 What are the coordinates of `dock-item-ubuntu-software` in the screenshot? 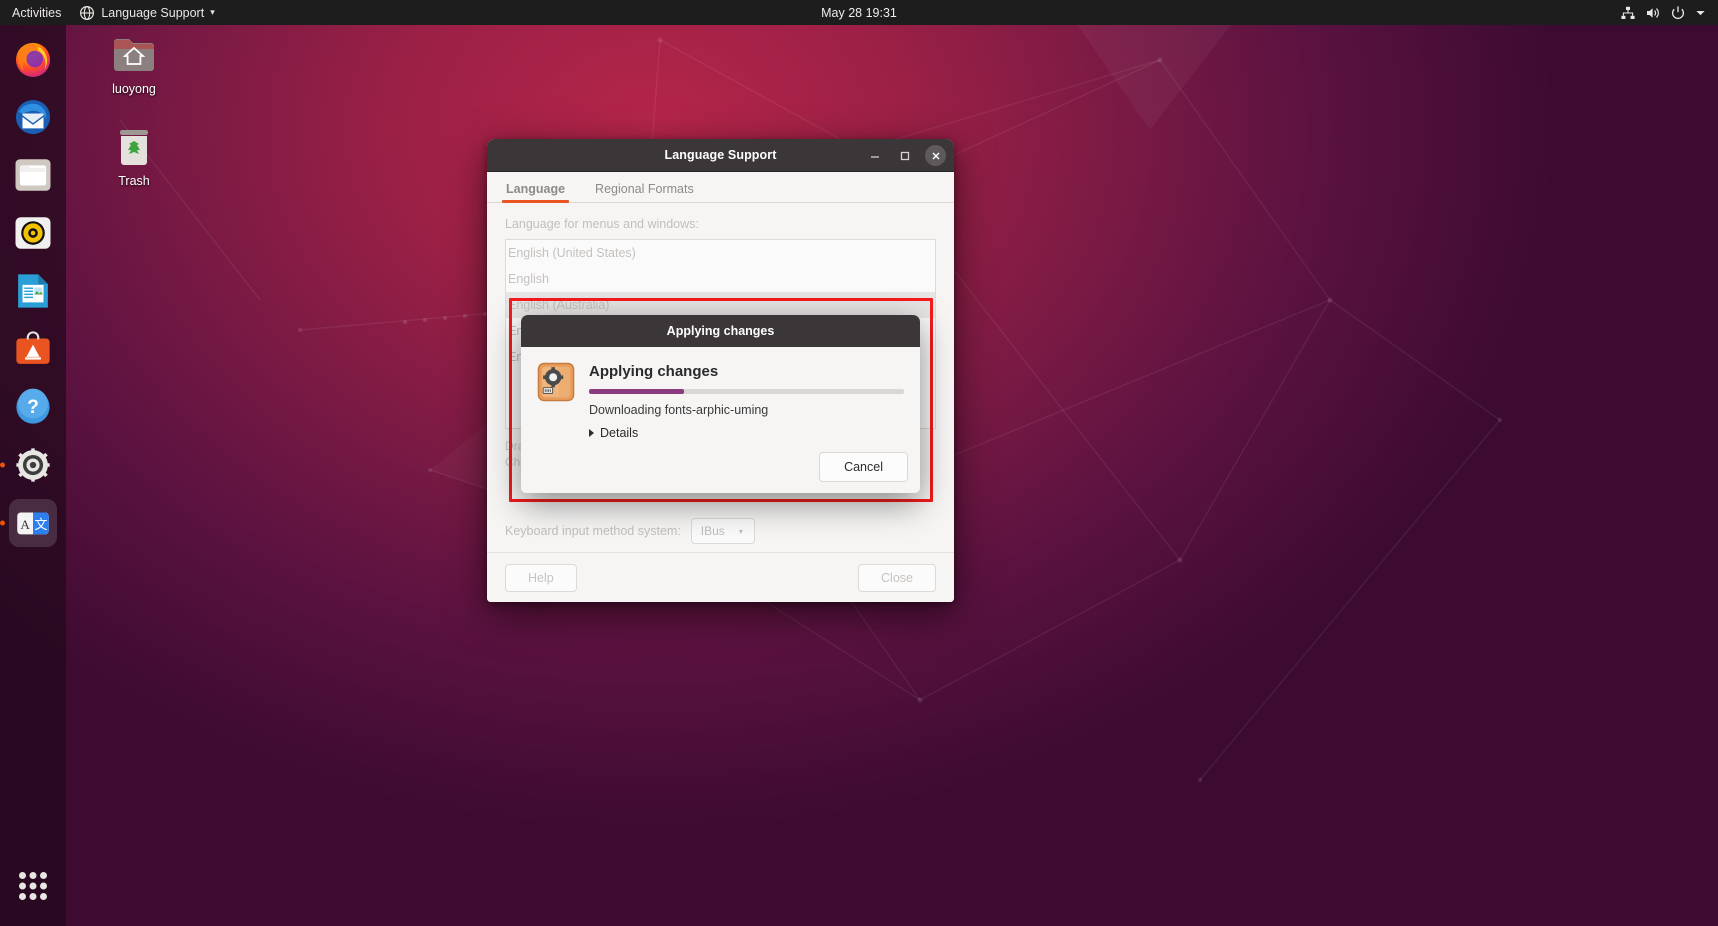 It's located at (33, 349).